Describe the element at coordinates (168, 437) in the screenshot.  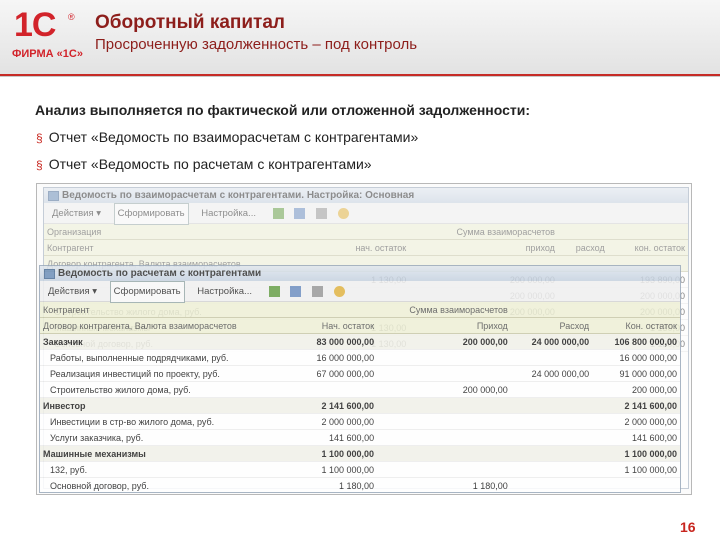
I see `table-cell-label: Услуги заказчика, руб.` at that location.